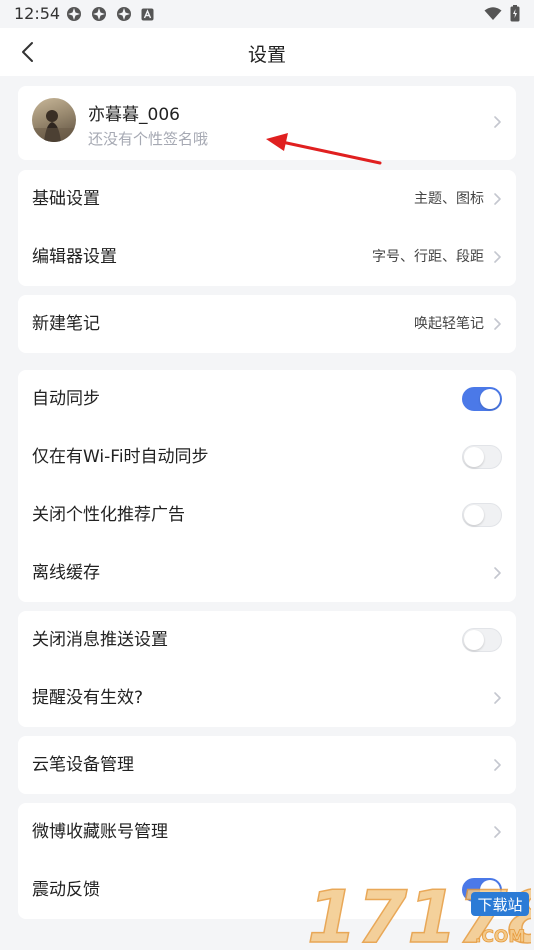 The height and width of the screenshot is (950, 534). I want to click on row-value: 主题、图标, so click(449, 199).